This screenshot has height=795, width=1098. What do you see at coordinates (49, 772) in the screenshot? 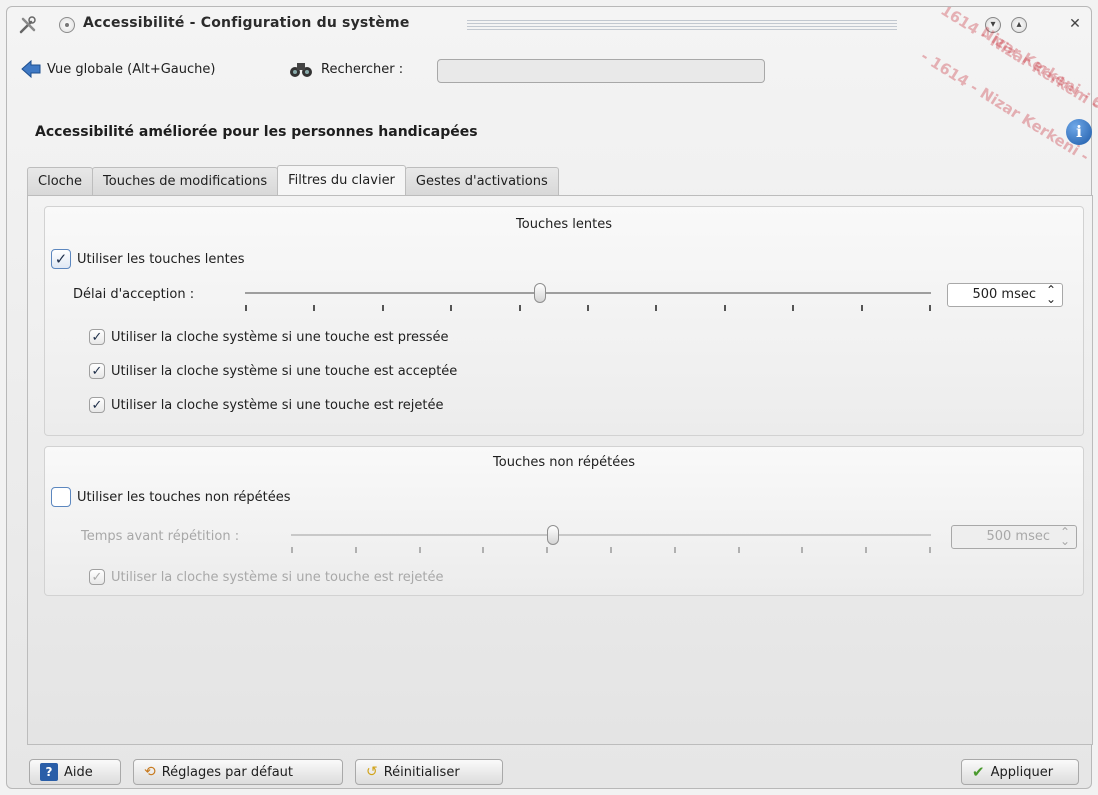
I see `help-icon: ?` at bounding box center [49, 772].